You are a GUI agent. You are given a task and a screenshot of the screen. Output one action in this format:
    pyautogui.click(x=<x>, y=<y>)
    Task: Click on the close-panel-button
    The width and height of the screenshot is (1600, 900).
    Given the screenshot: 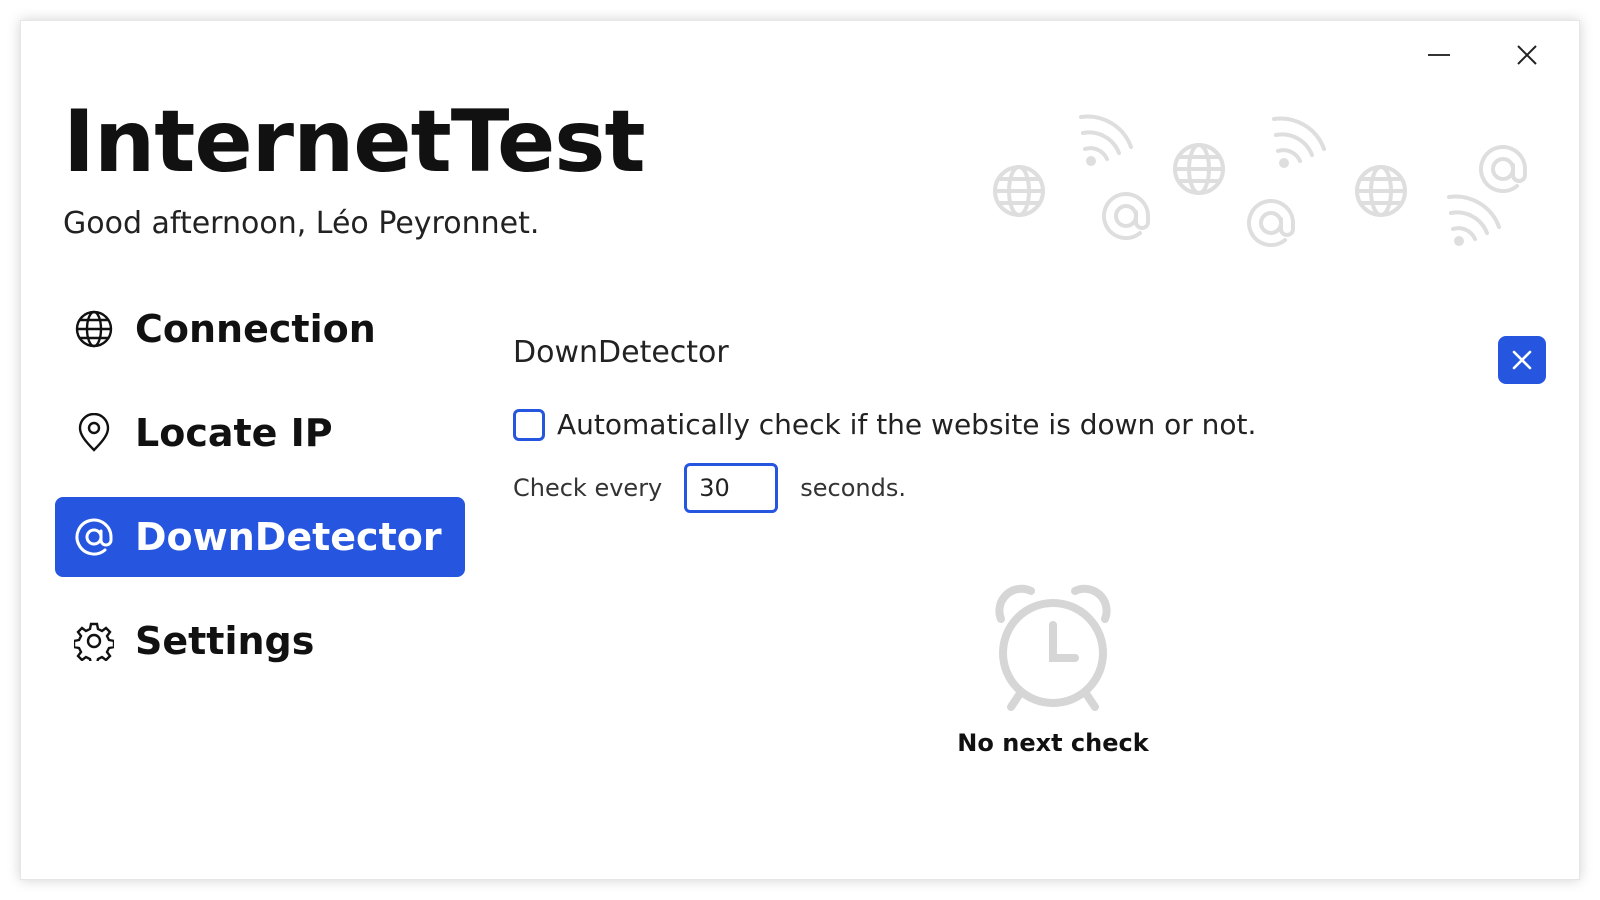 What is the action you would take?
    pyautogui.click(x=1522, y=360)
    